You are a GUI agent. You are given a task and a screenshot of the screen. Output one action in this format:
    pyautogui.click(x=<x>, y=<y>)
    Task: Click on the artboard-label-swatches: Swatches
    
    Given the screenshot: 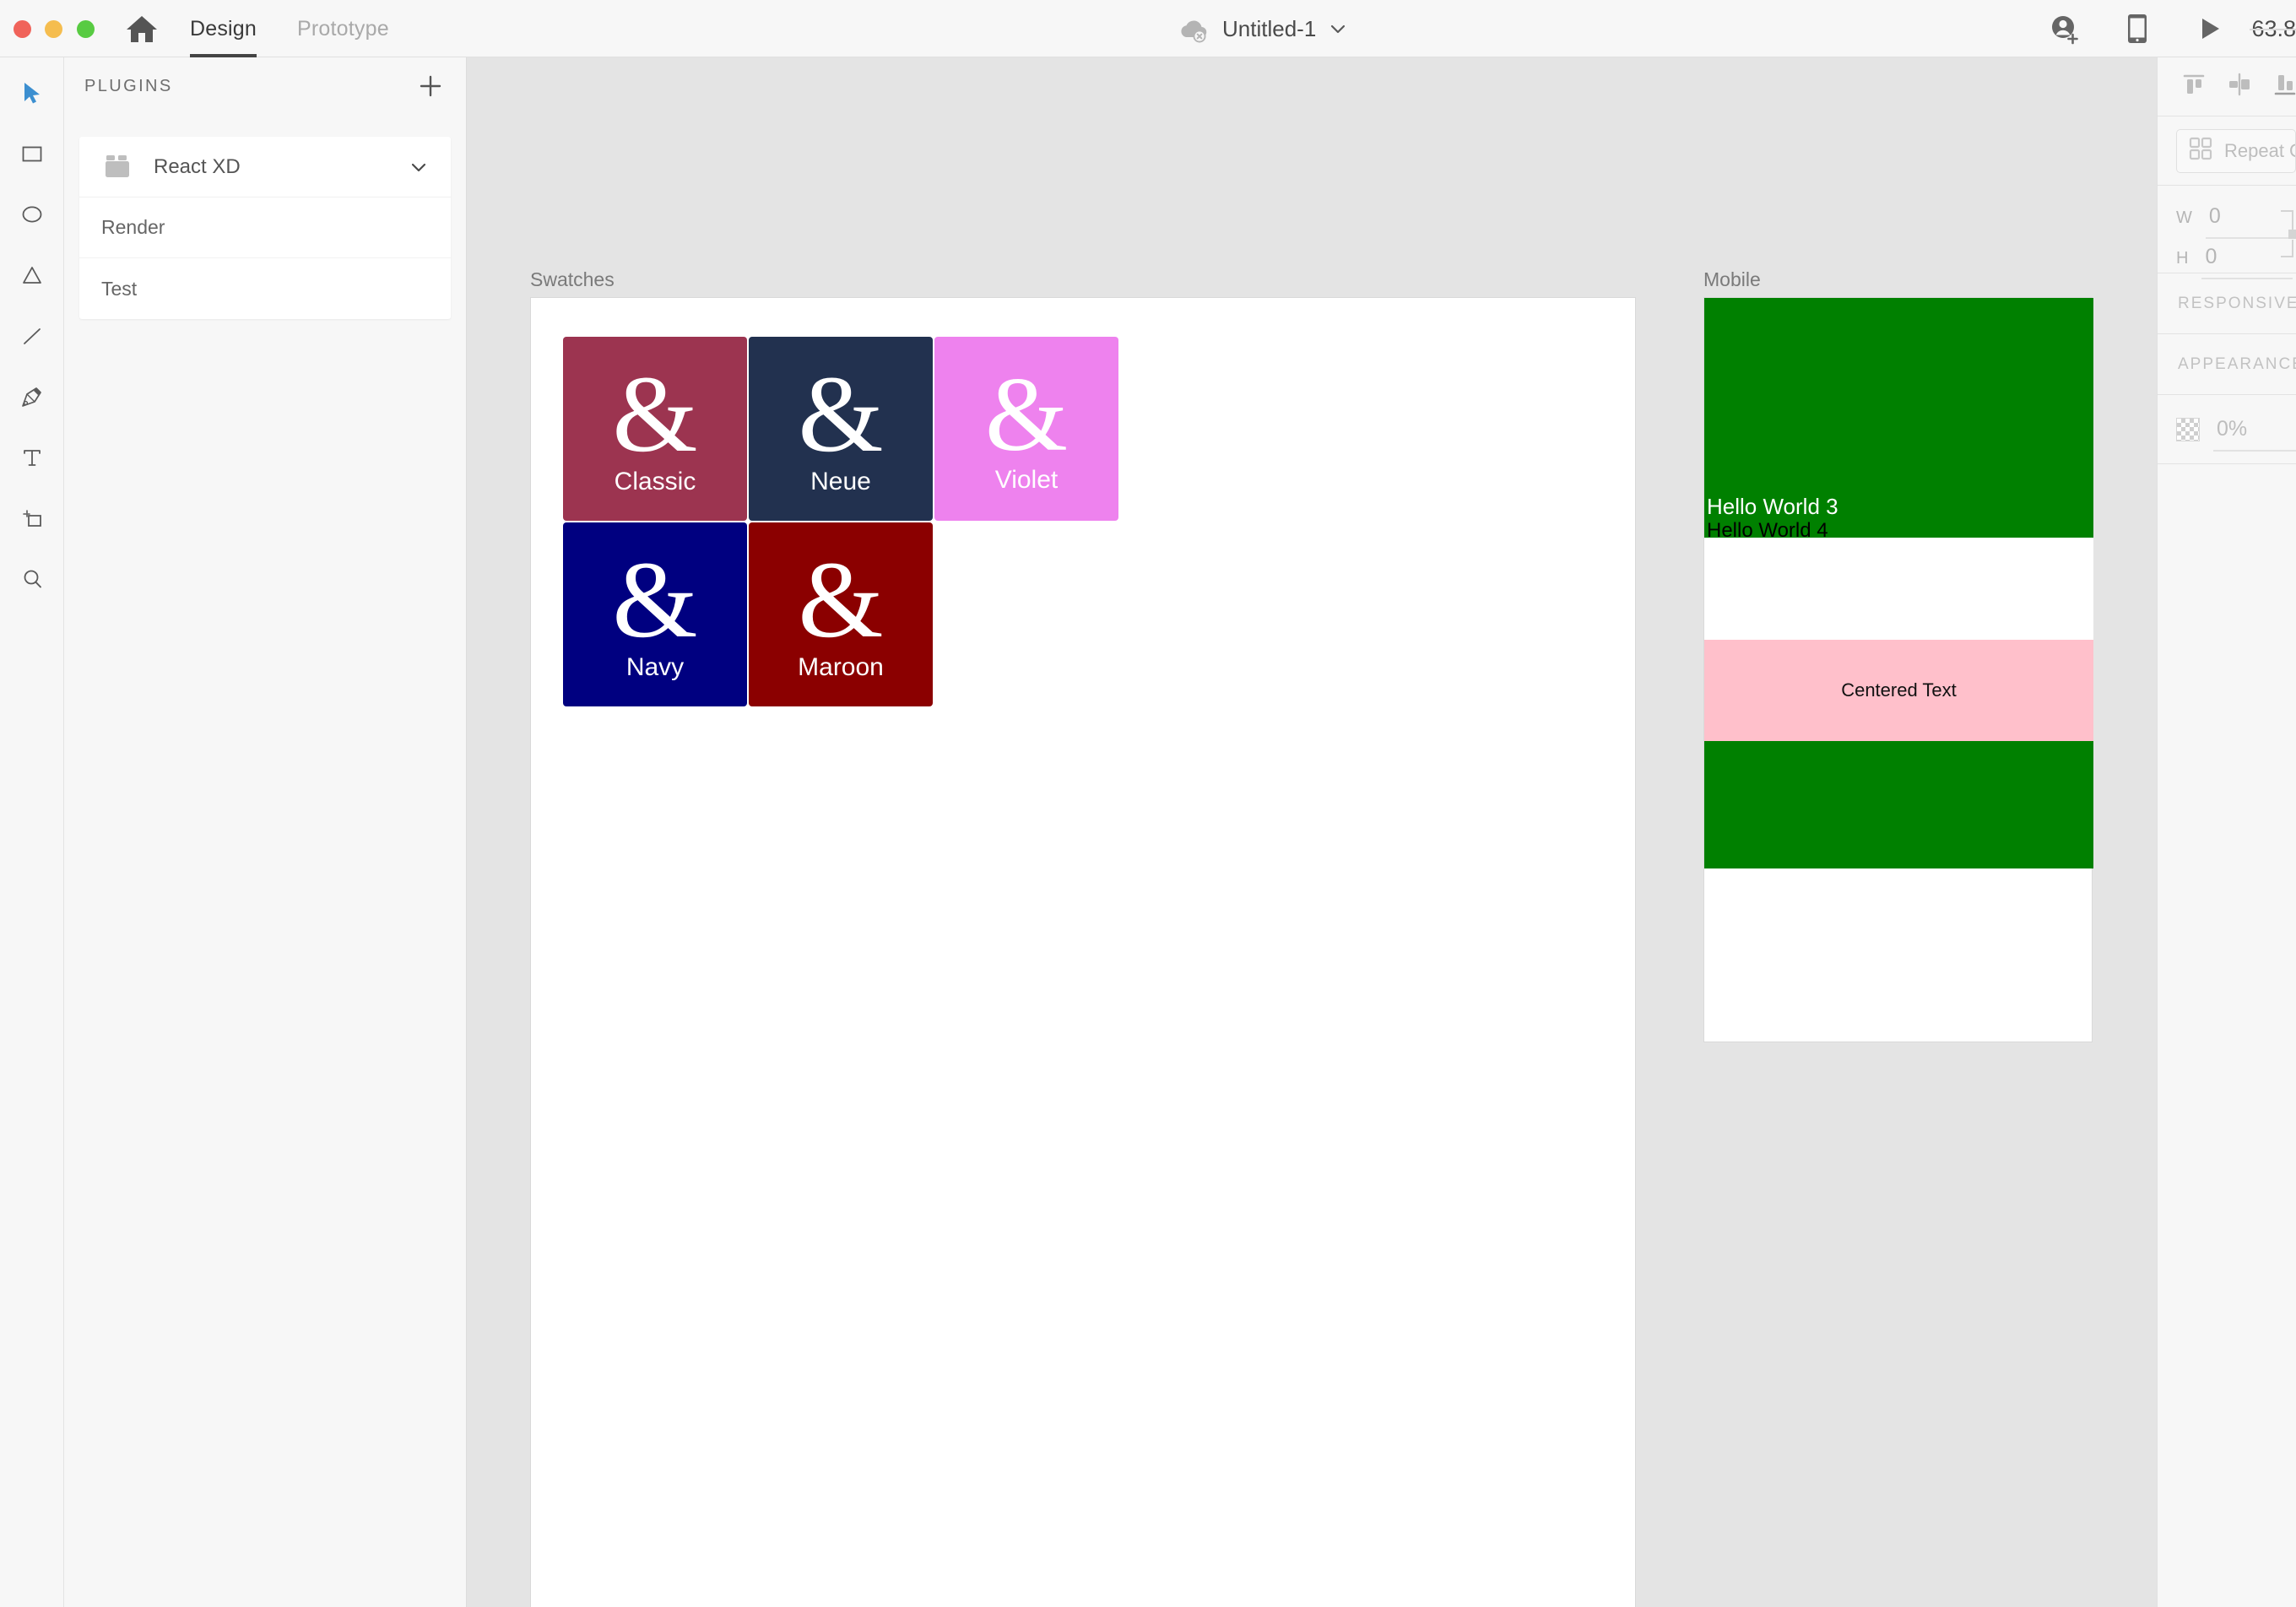 What is the action you would take?
    pyautogui.click(x=572, y=279)
    